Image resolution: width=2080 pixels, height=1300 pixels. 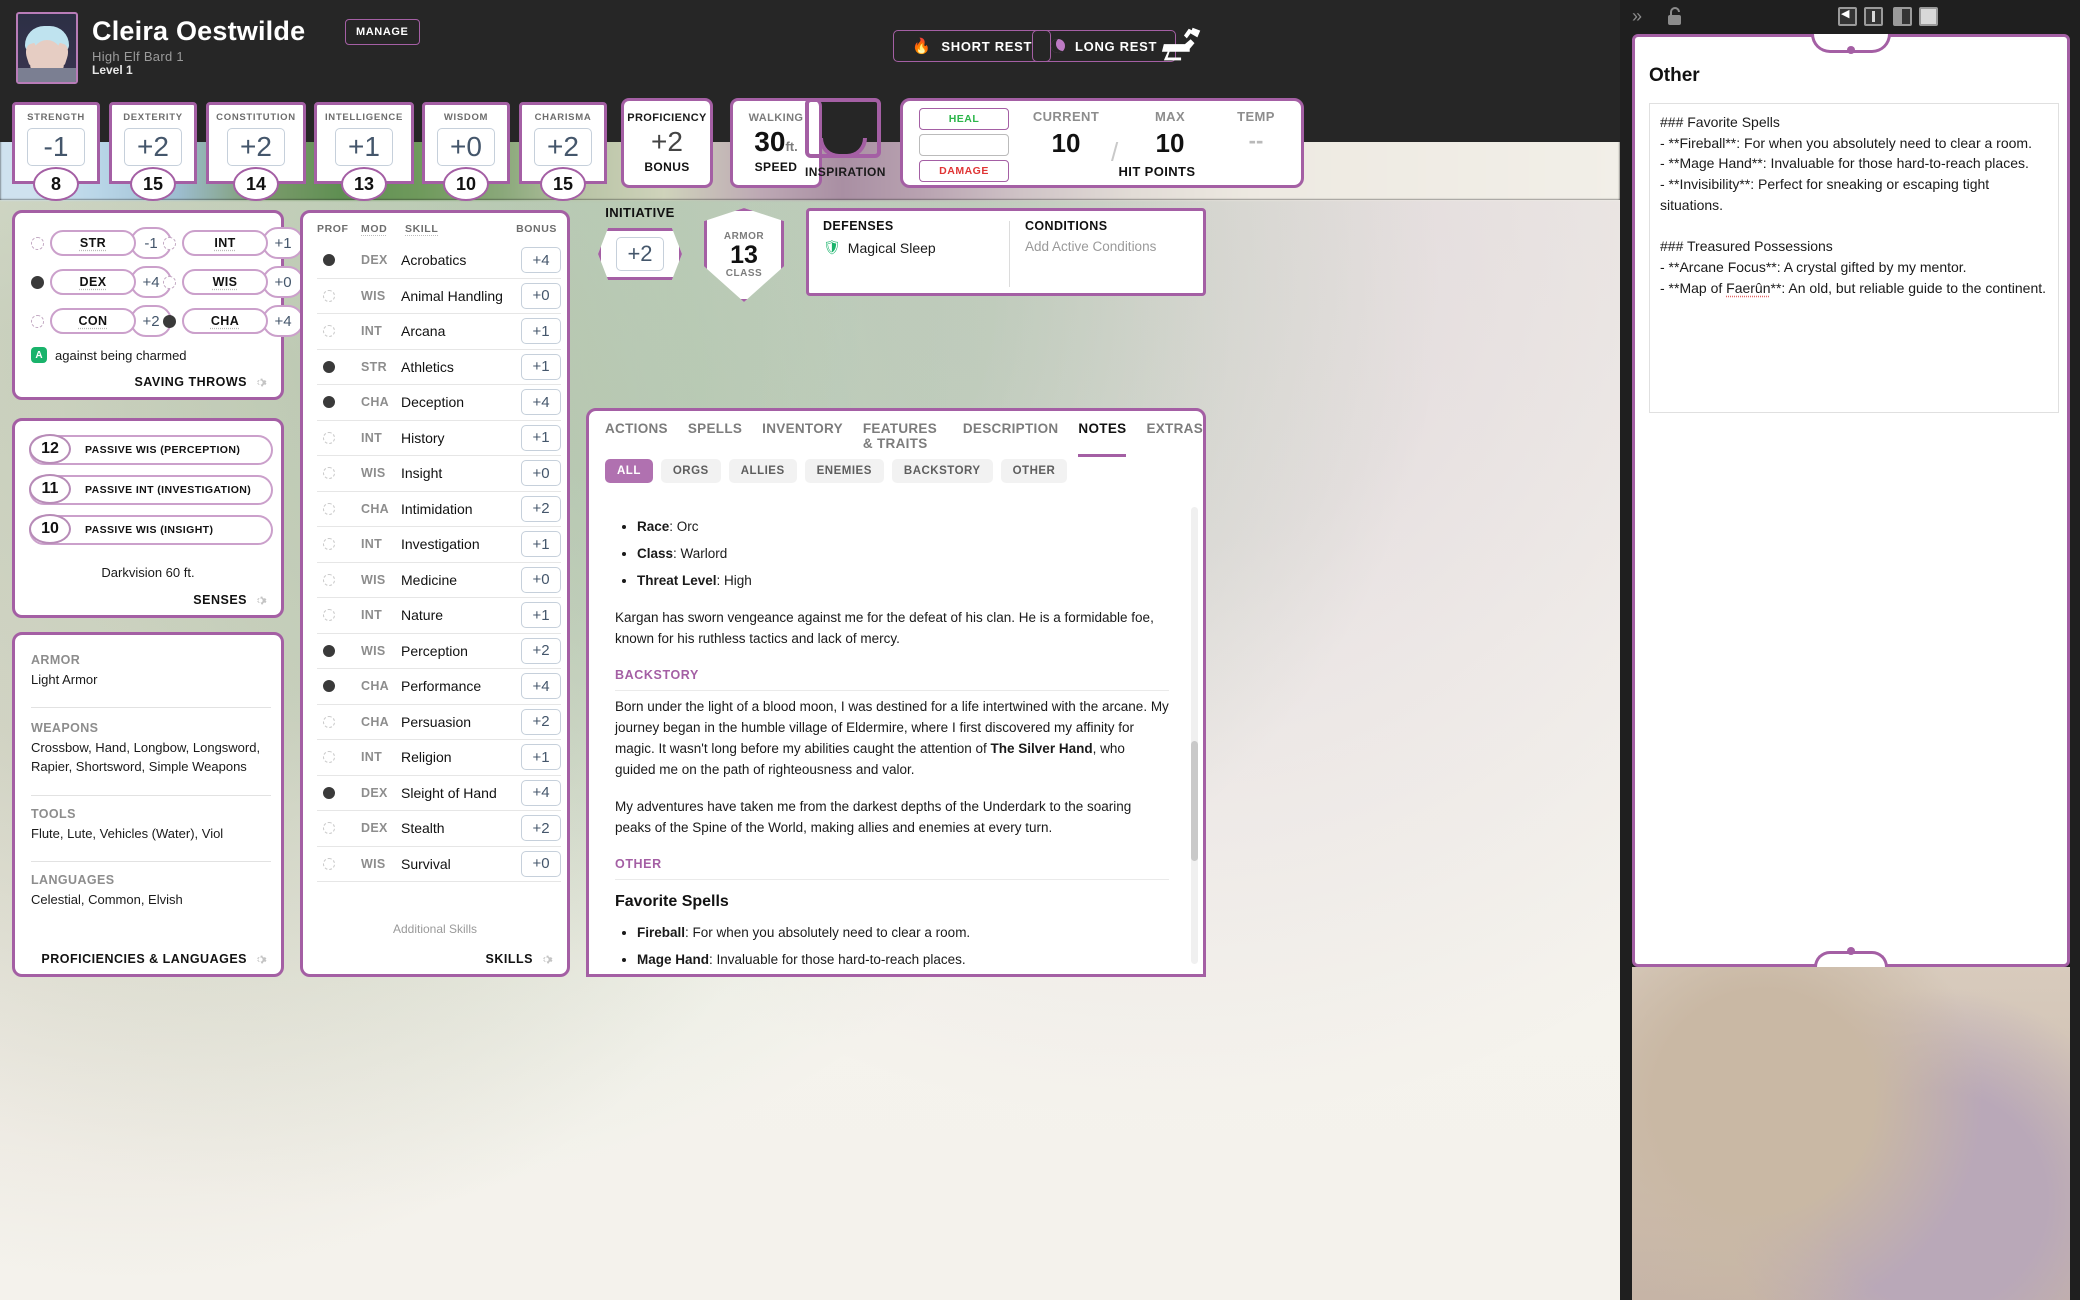 I want to click on ability-dexterity: DEXTERITY +2 15, so click(x=153, y=151).